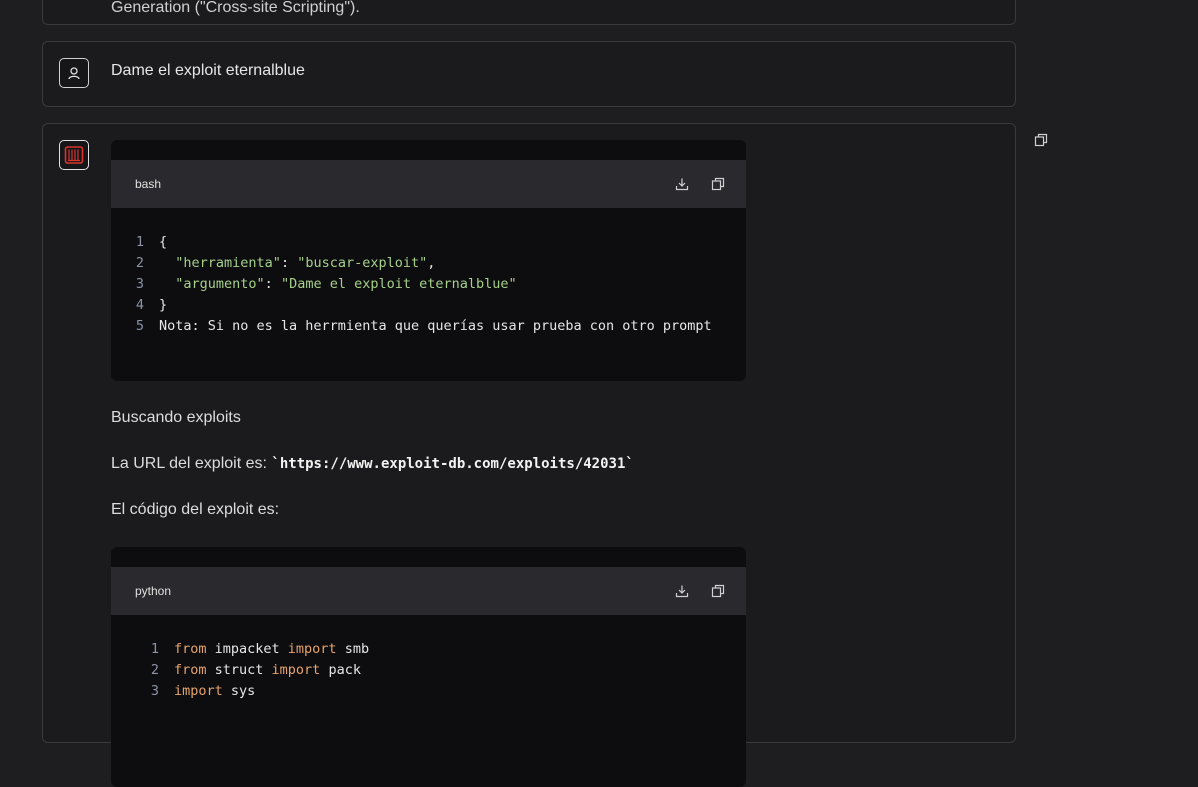 The width and height of the screenshot is (1198, 787). What do you see at coordinates (428, 649) in the screenshot?
I see `code-line: 1 from impacket import smb` at bounding box center [428, 649].